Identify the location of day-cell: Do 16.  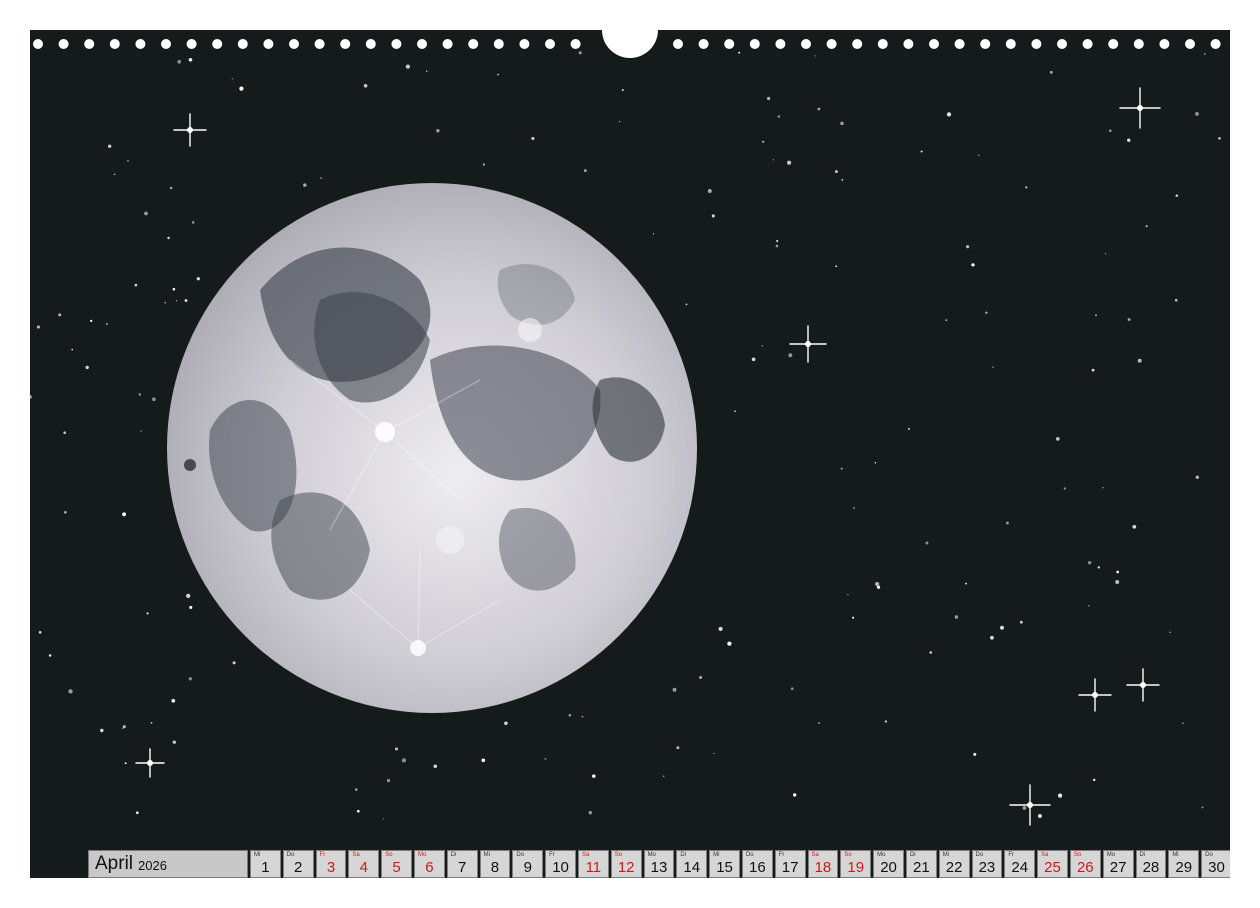
(757, 864).